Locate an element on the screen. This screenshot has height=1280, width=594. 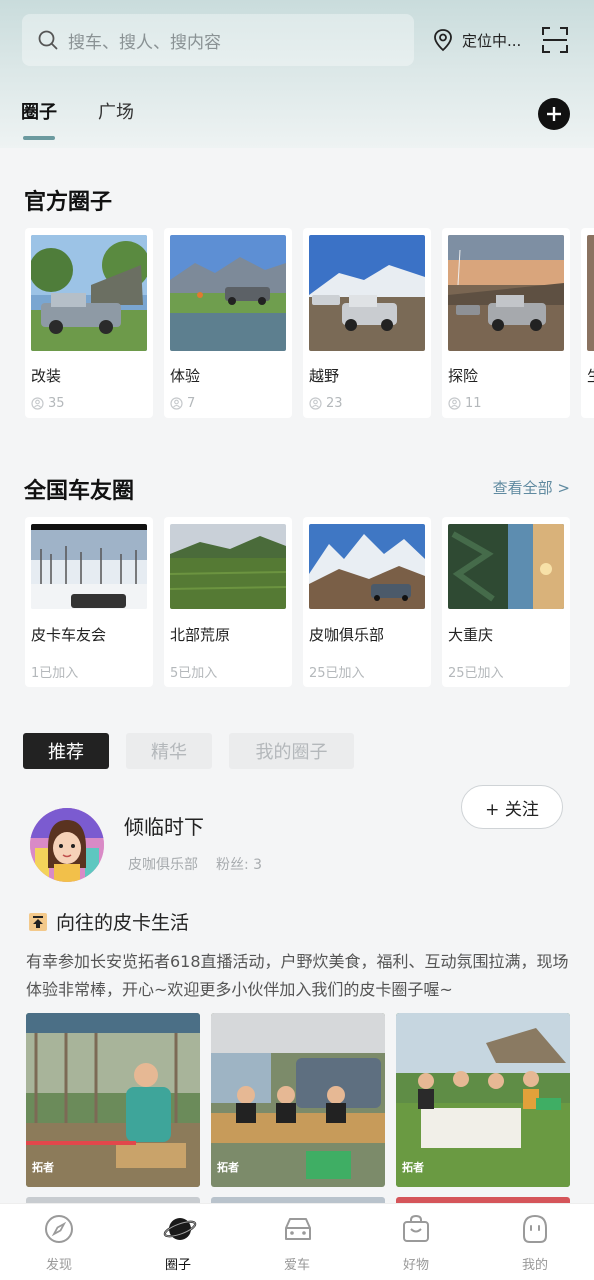
add-button is located at coordinates (554, 114).